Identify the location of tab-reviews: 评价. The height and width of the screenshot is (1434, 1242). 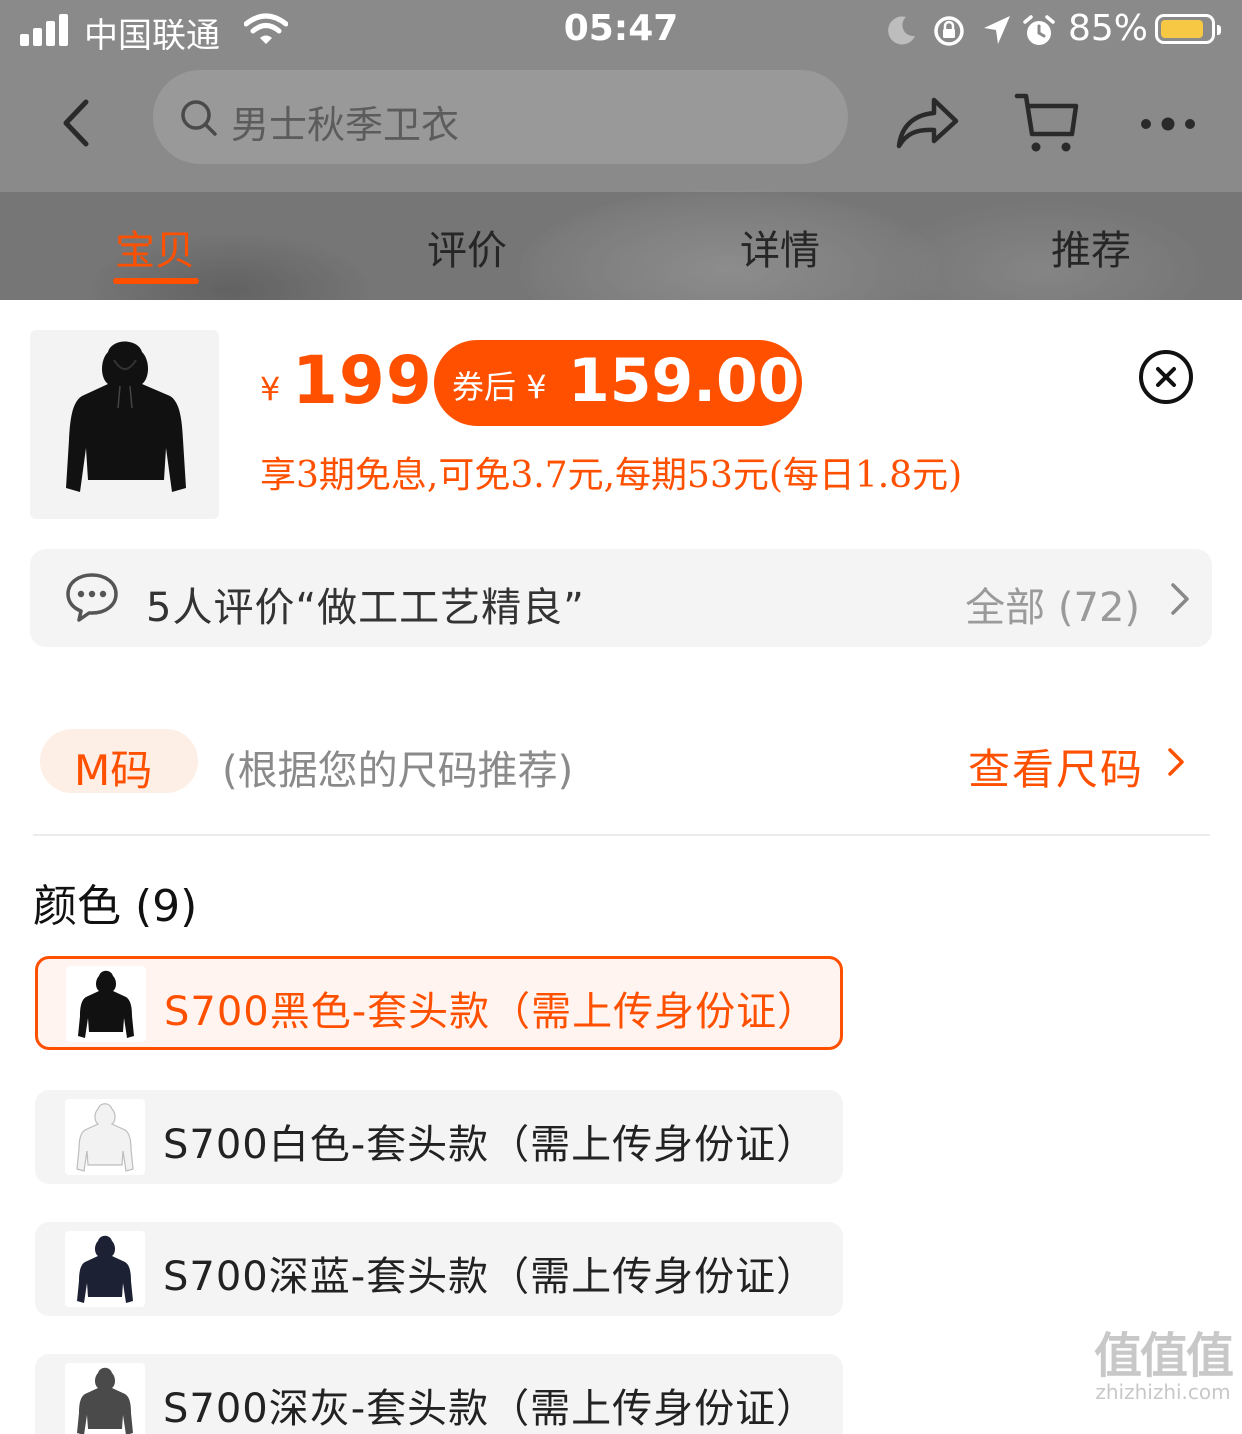
(467, 247).